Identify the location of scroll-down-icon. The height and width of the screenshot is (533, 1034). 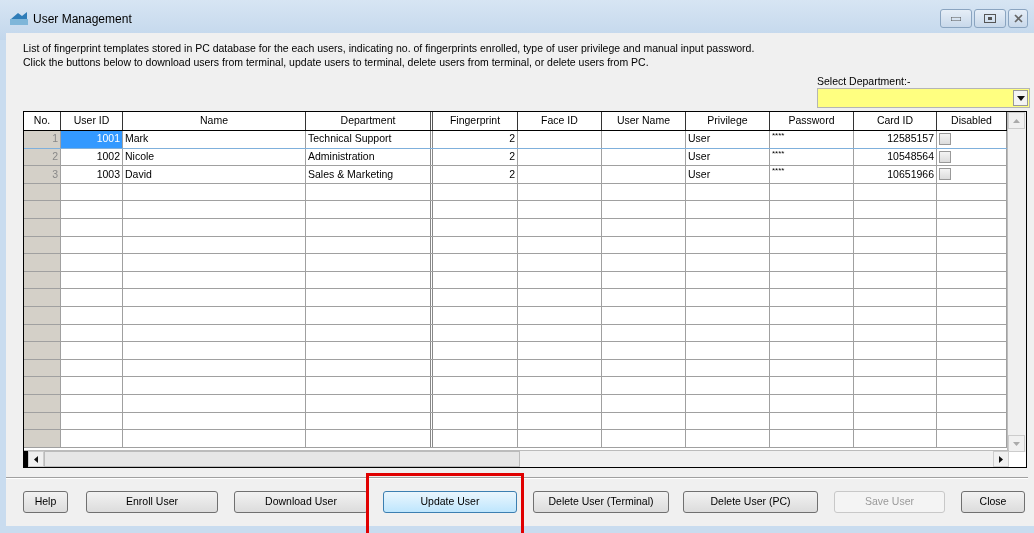
(1016, 443).